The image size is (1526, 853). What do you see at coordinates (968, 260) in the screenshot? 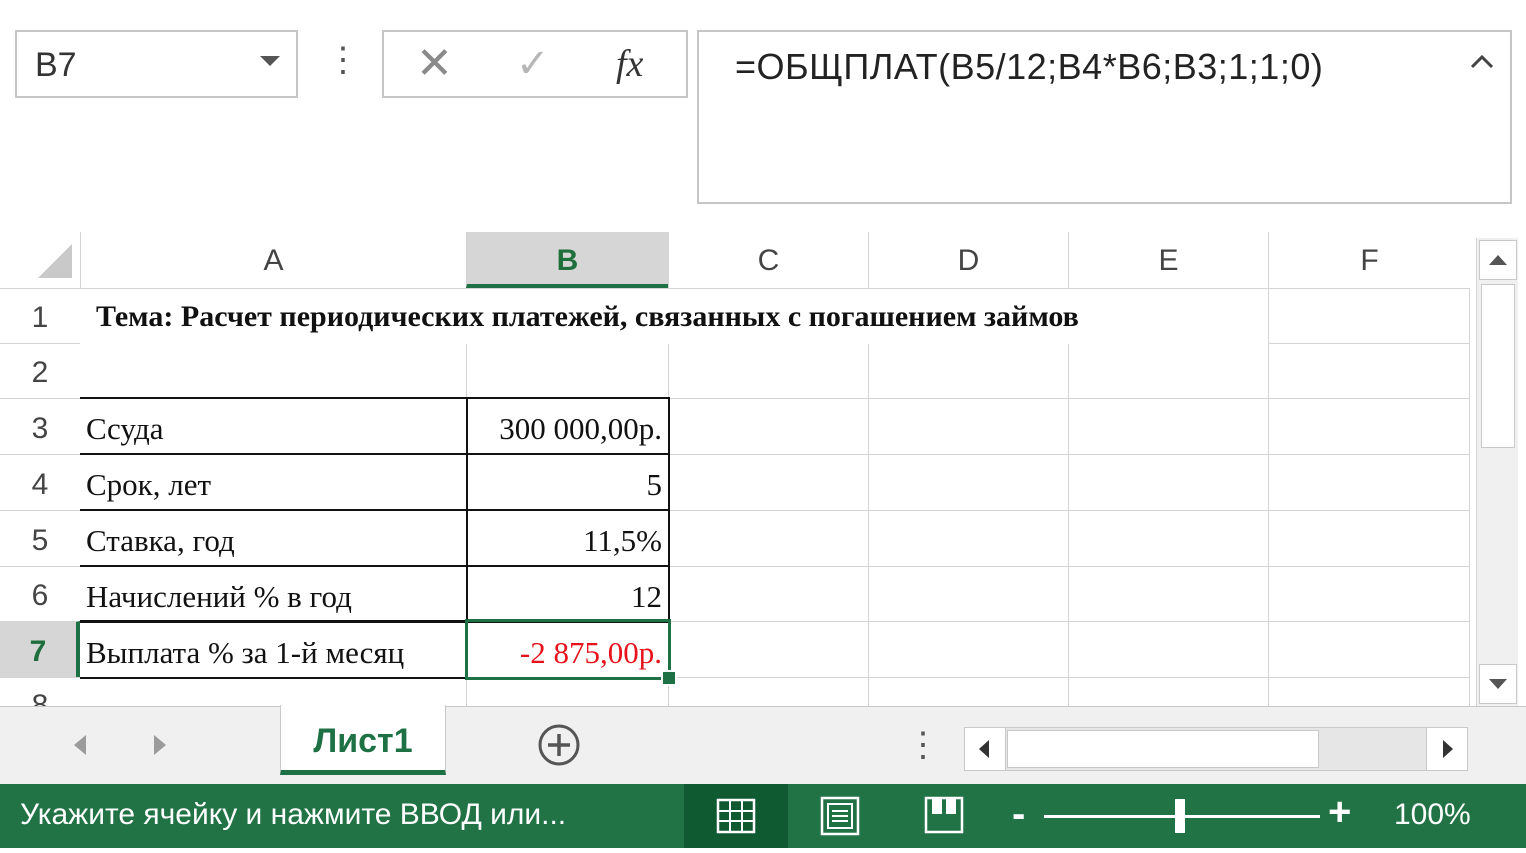
I see `column-header-d: D` at bounding box center [968, 260].